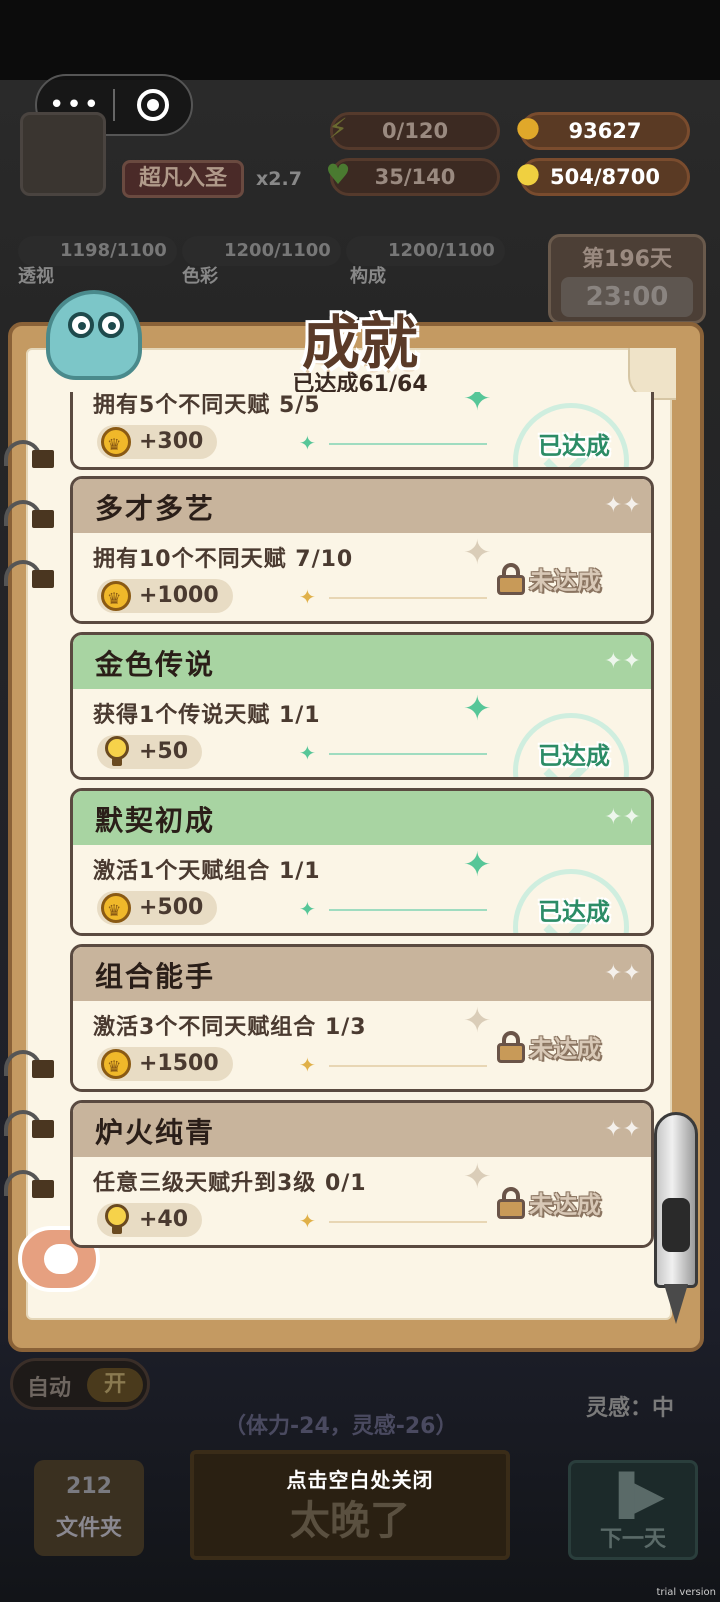 This screenshot has height=1602, width=720. What do you see at coordinates (362, 550) in the screenshot?
I see `achievement-card: 多才多艺 ✦✦ 拥有10个不同天赋 7/10 ✦ +1000 ✦ 未达成` at bounding box center [362, 550].